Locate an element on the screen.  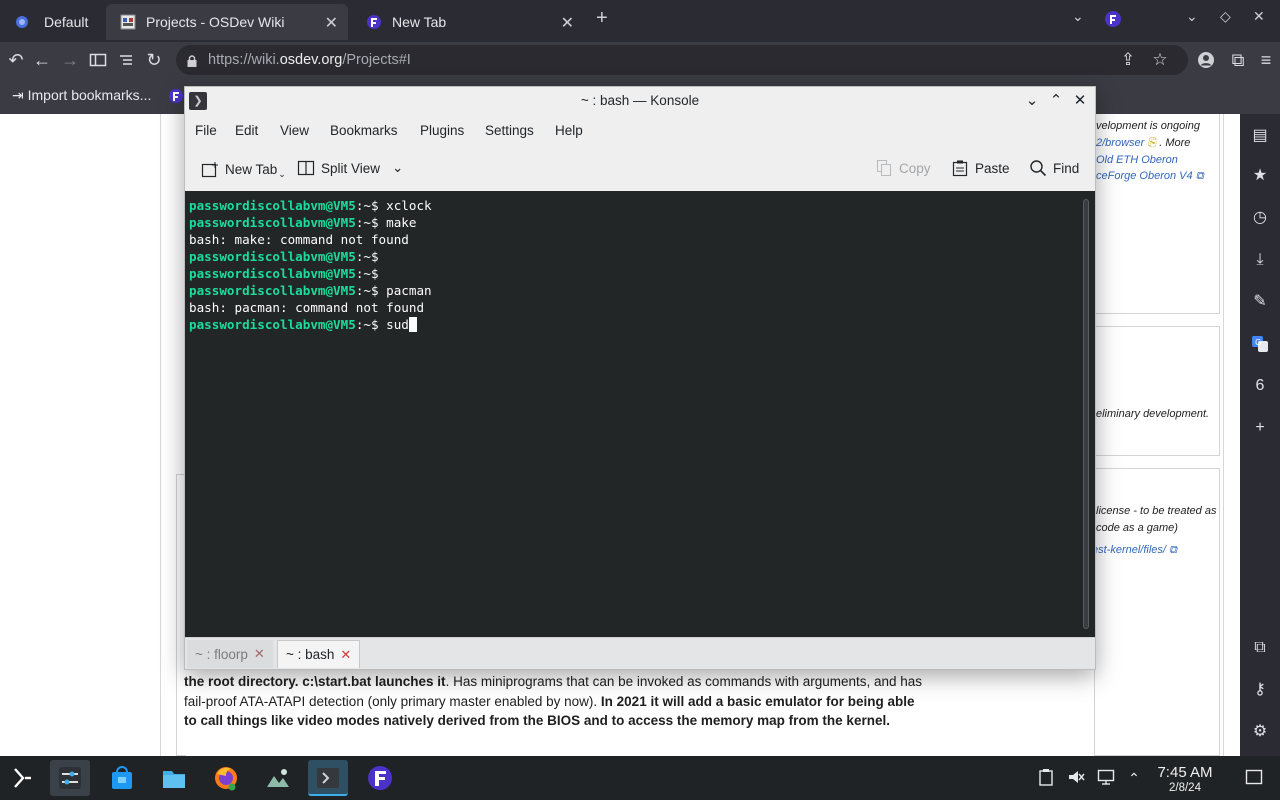
floorp-account-icon is located at coordinates (1113, 20).